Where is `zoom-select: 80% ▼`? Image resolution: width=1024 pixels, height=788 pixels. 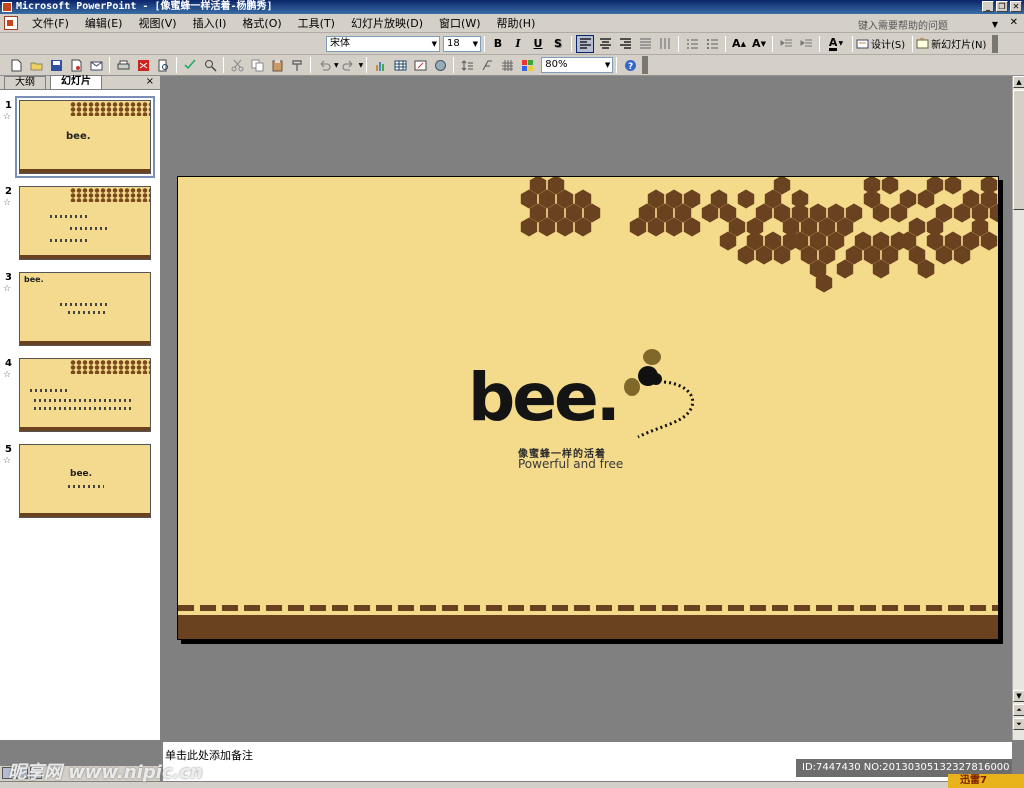 zoom-select: 80% ▼ is located at coordinates (577, 65).